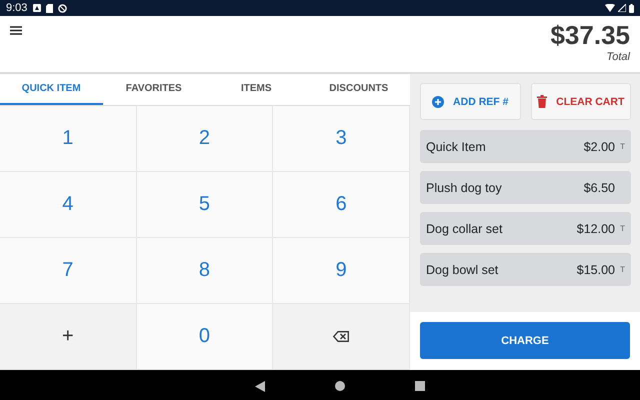 The width and height of the screenshot is (640, 400). I want to click on item-price: $15.00, so click(595, 269).